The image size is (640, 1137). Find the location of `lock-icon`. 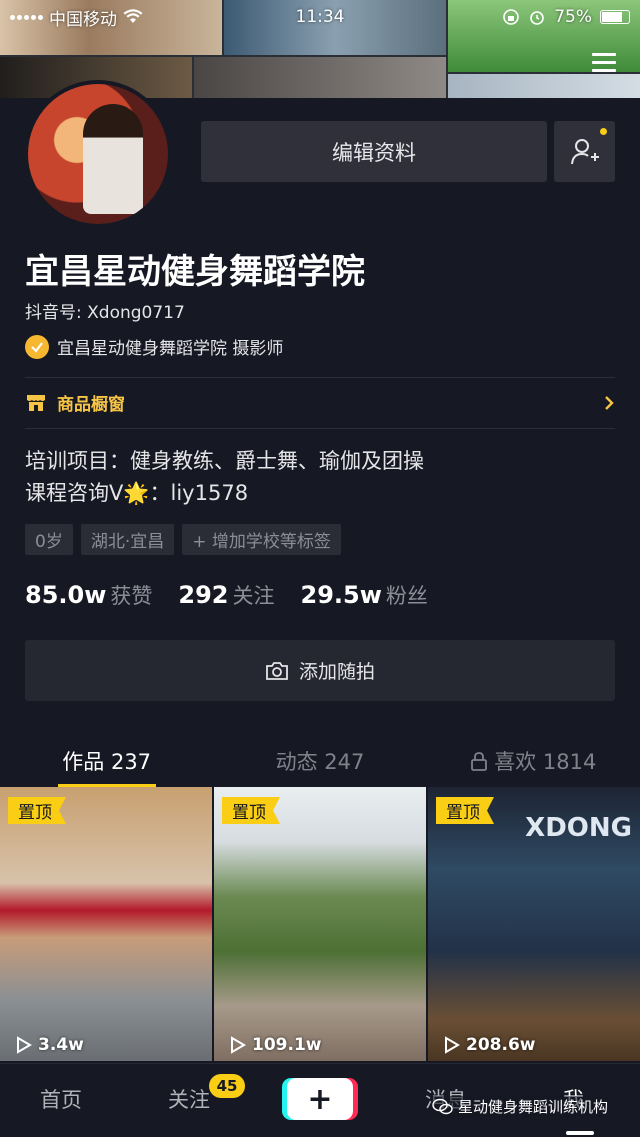

lock-icon is located at coordinates (479, 761).